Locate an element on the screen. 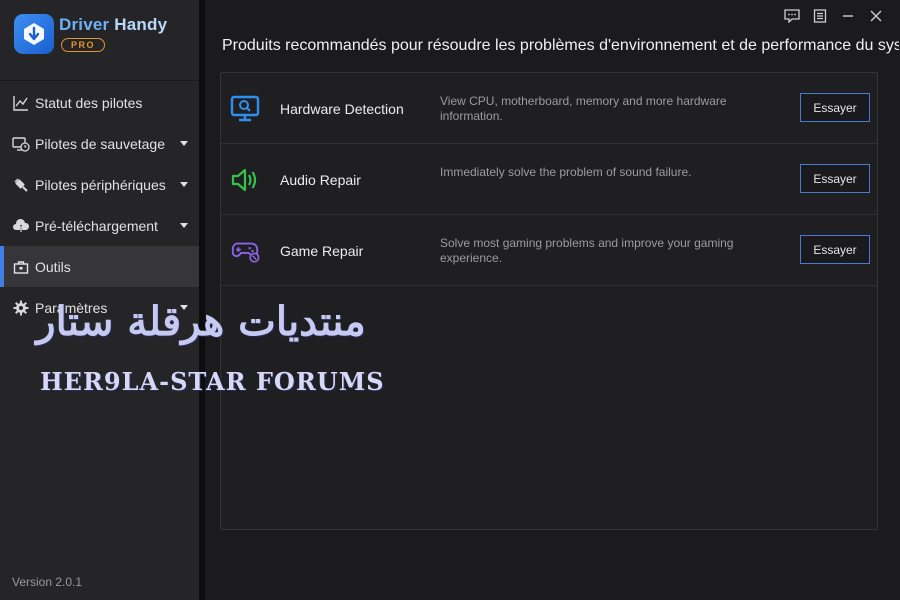 The image size is (900, 600). sidebar-item-pre-download: Pré-téléchargement is located at coordinates (99, 225).